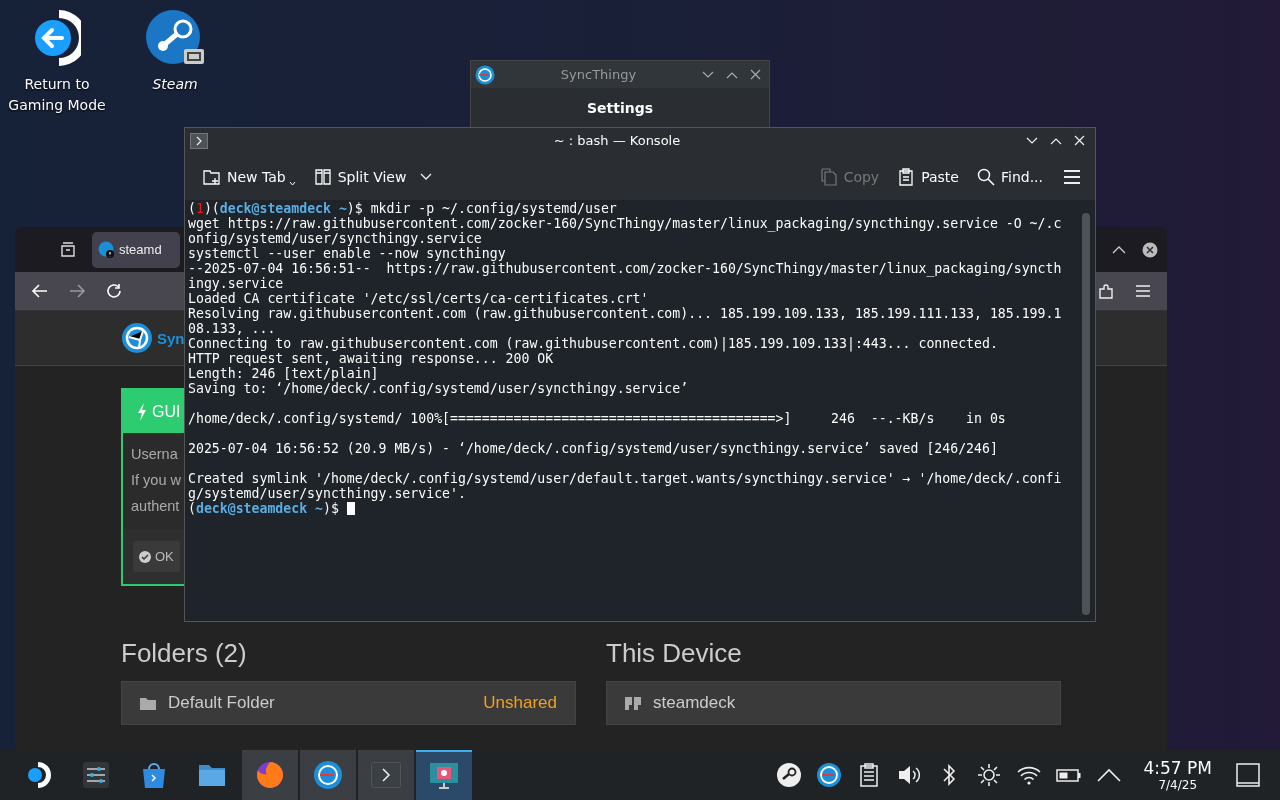 This screenshot has height=800, width=1280. I want to click on tab-list-icon, so click(68, 249).